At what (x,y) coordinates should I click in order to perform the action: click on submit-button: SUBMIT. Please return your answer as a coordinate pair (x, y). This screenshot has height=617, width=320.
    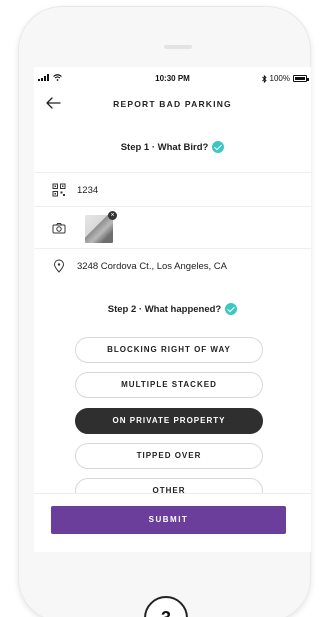
    Looking at the image, I should click on (168, 520).